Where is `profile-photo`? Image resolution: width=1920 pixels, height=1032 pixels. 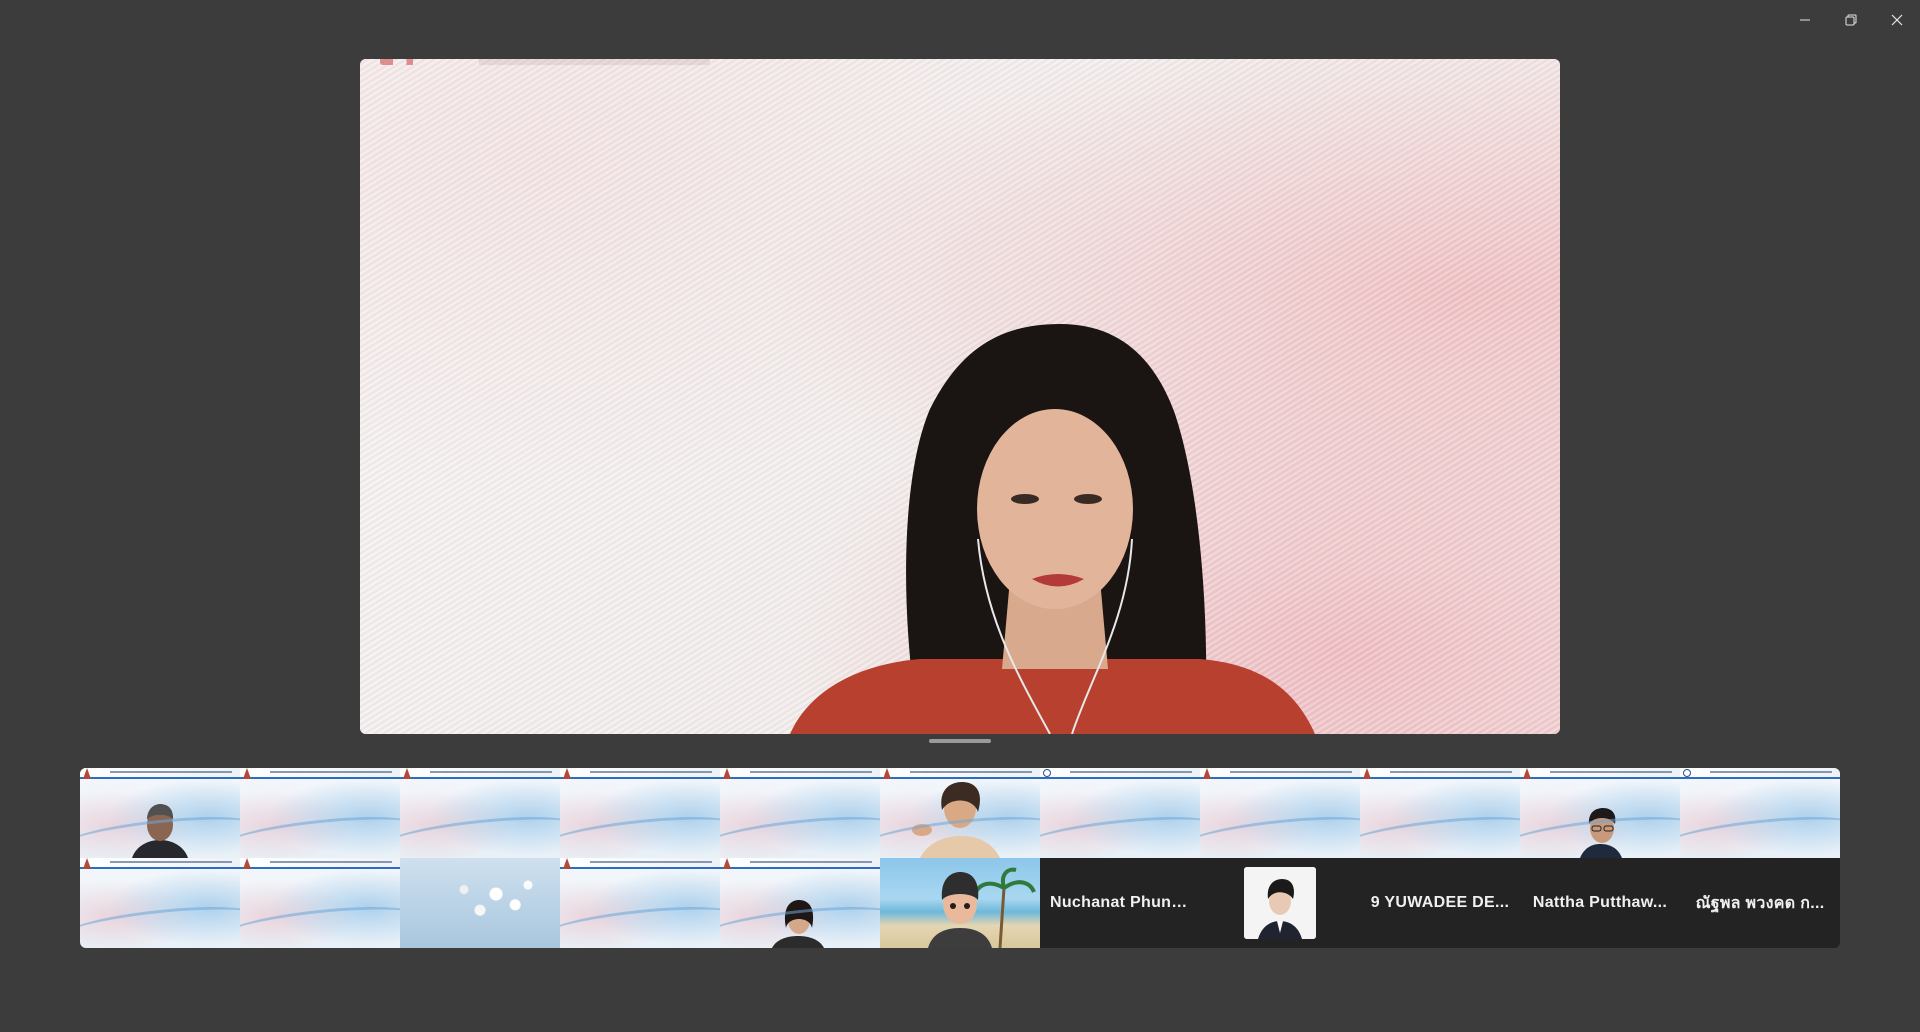
profile-photo is located at coordinates (1280, 903).